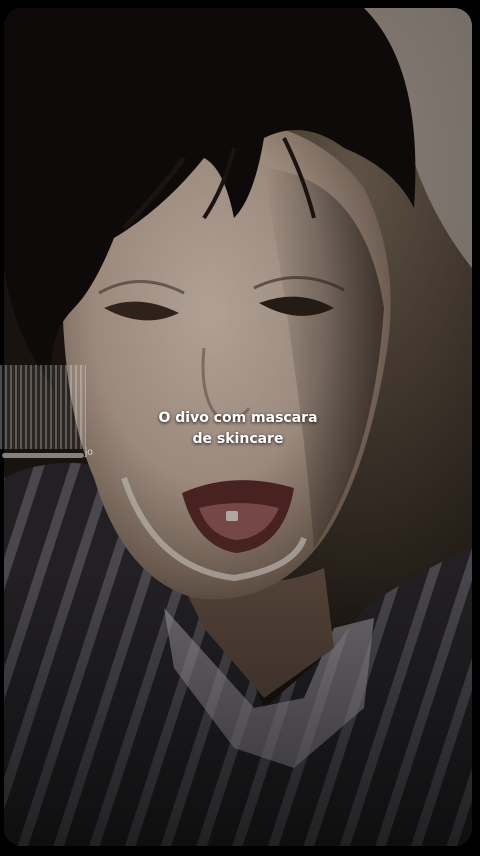  What do you see at coordinates (89, 452) in the screenshot?
I see `watermark-handle-suffix: jo` at bounding box center [89, 452].